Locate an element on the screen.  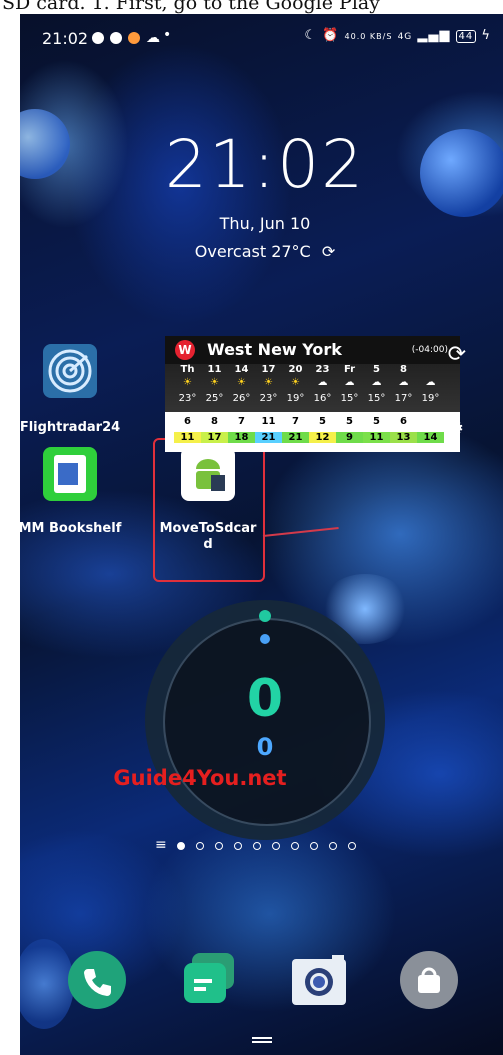
lock-weather-text: Overcast 27°C is located at coordinates (252, 251).